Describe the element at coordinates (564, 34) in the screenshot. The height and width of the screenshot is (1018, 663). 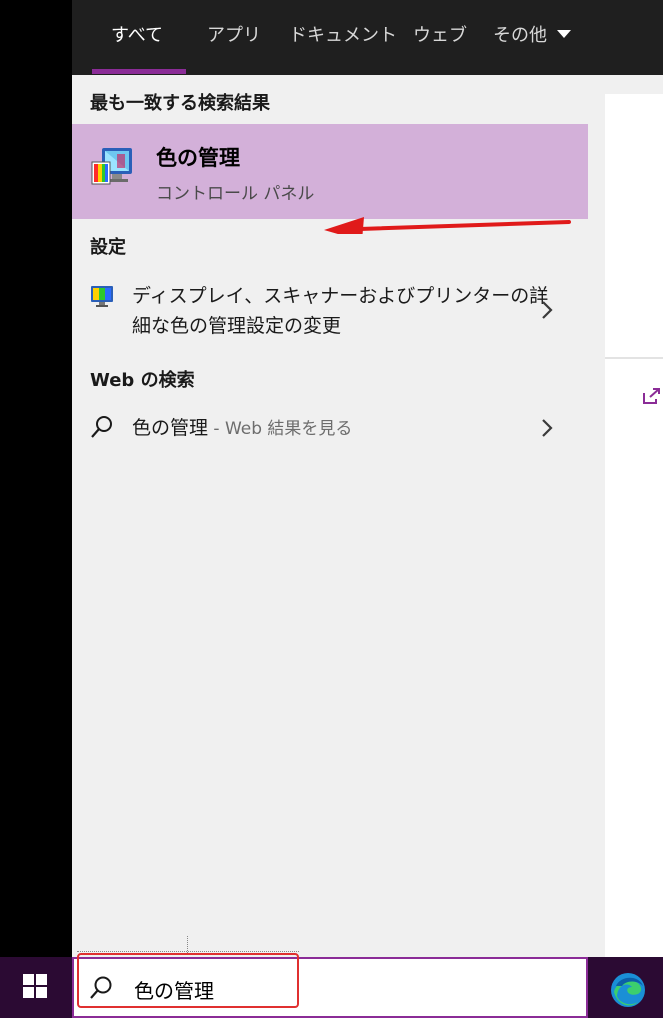
I see `chevron-down-icon` at that location.